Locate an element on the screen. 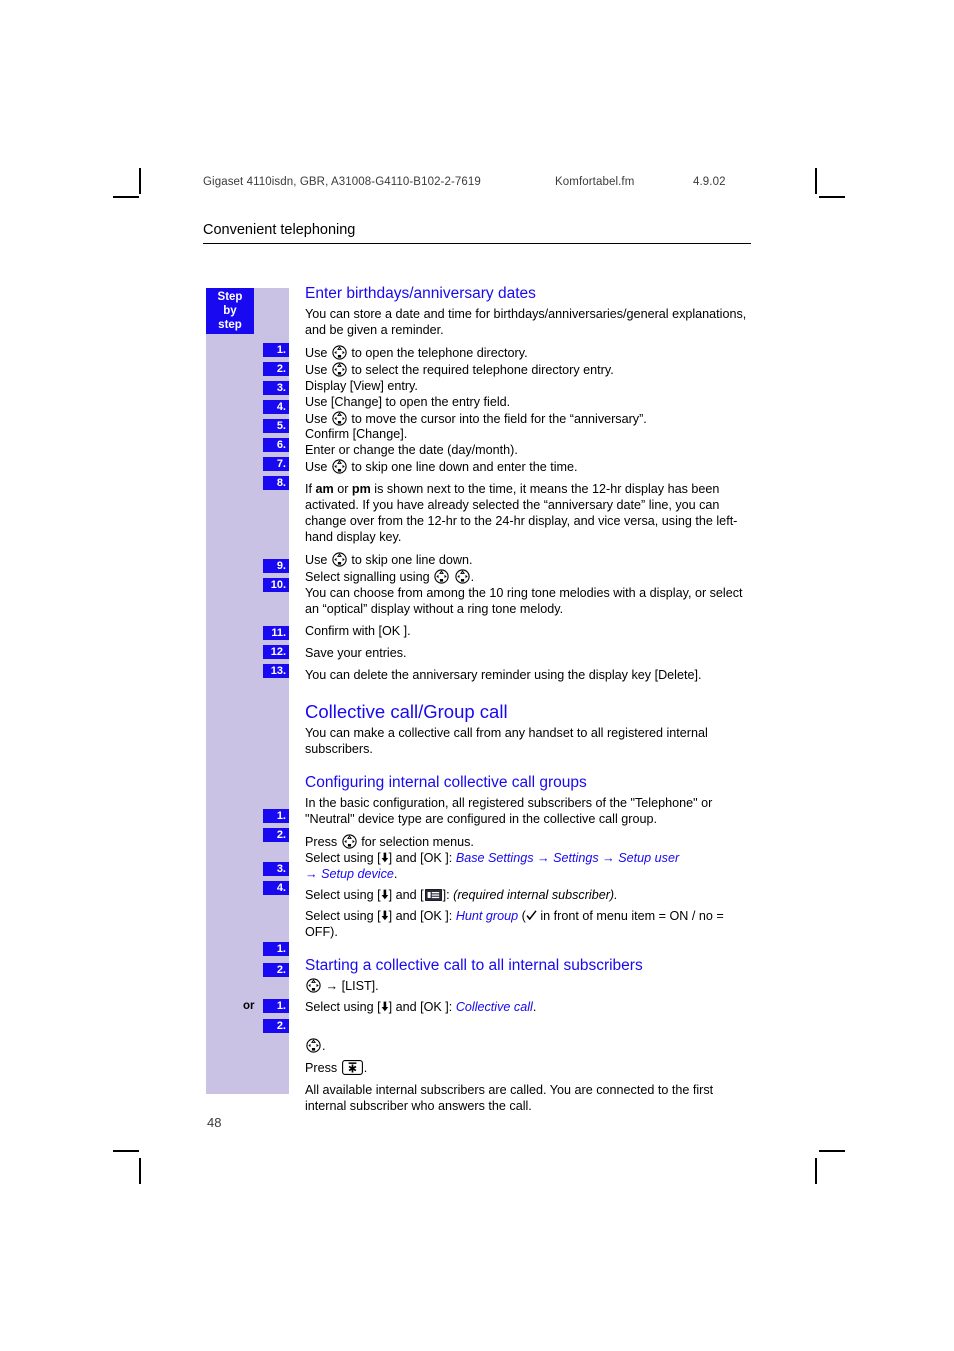  config-step-3-mid: ] and [ is located at coordinates (406, 894).